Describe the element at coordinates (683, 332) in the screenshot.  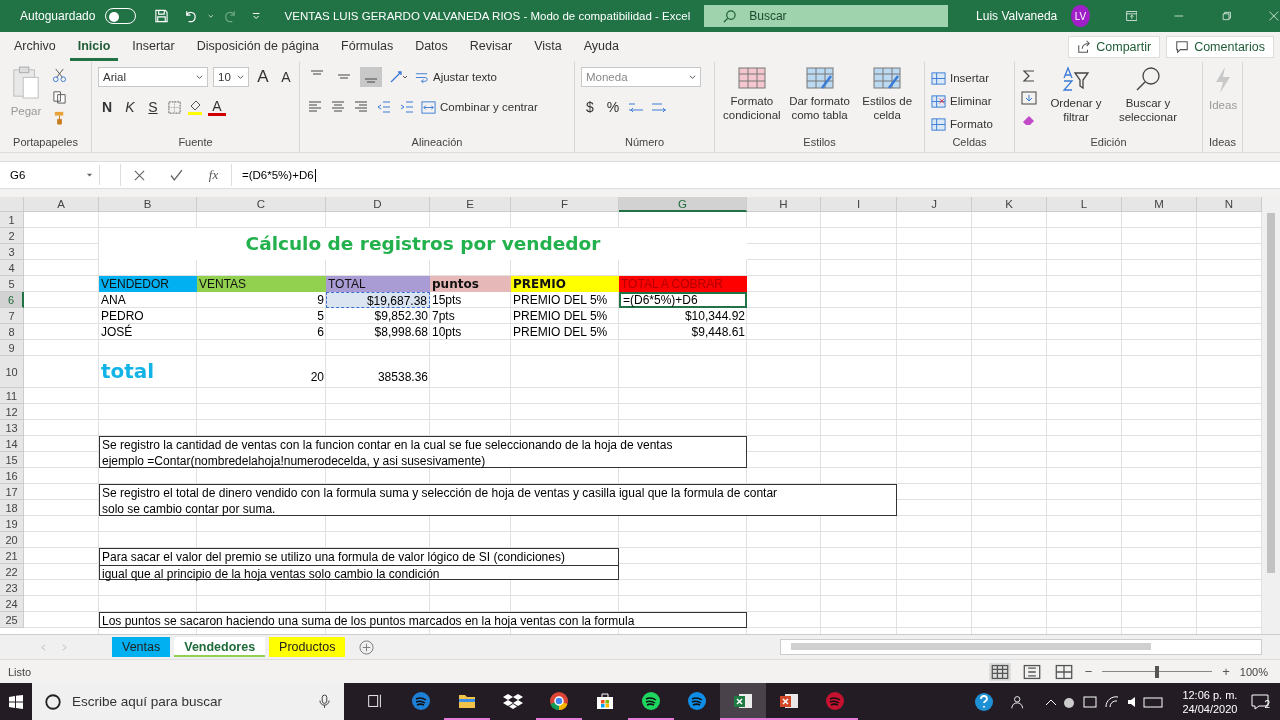
I see `table-cell: $9,448.61` at that location.